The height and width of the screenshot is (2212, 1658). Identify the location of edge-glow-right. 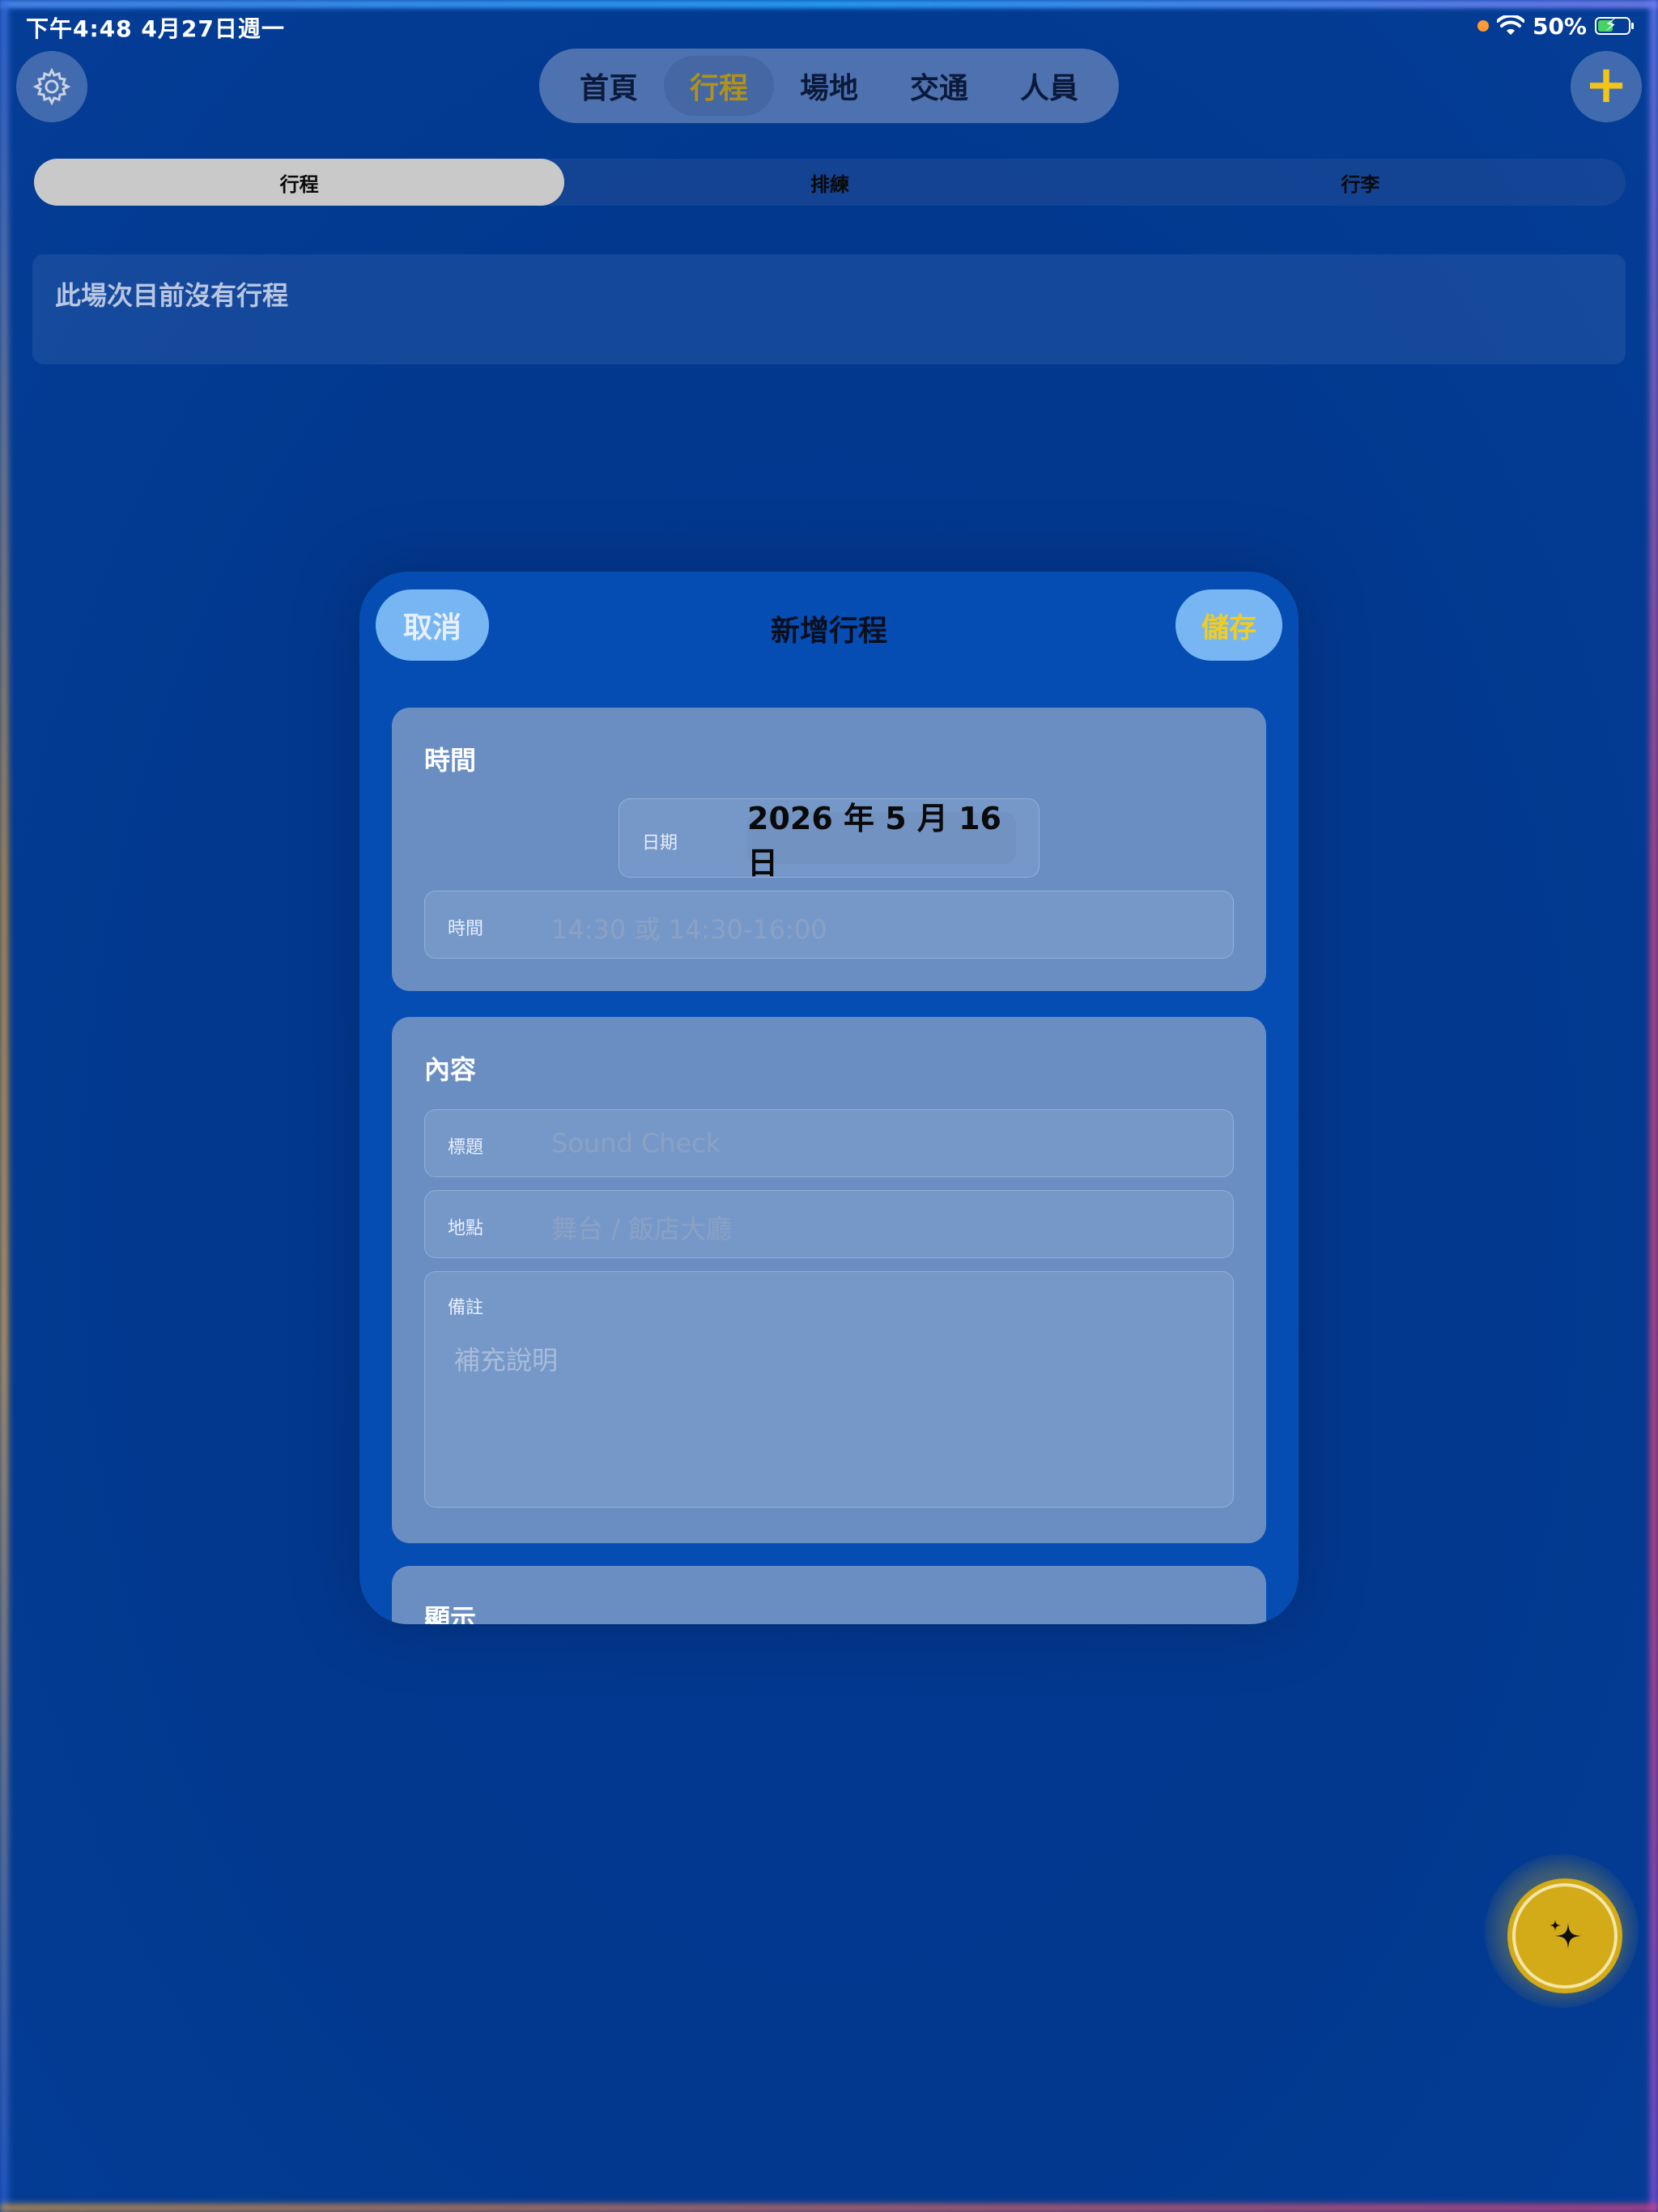
(1654, 1106).